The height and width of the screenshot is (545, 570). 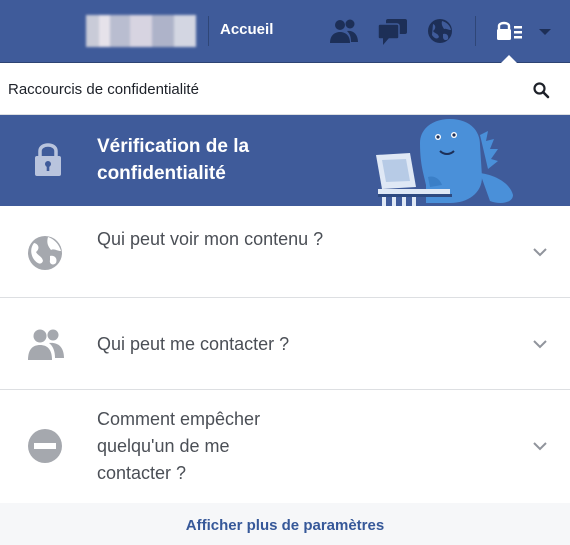 I want to click on show-more-settings-link: Afficher plus de paramètres, so click(x=285, y=525).